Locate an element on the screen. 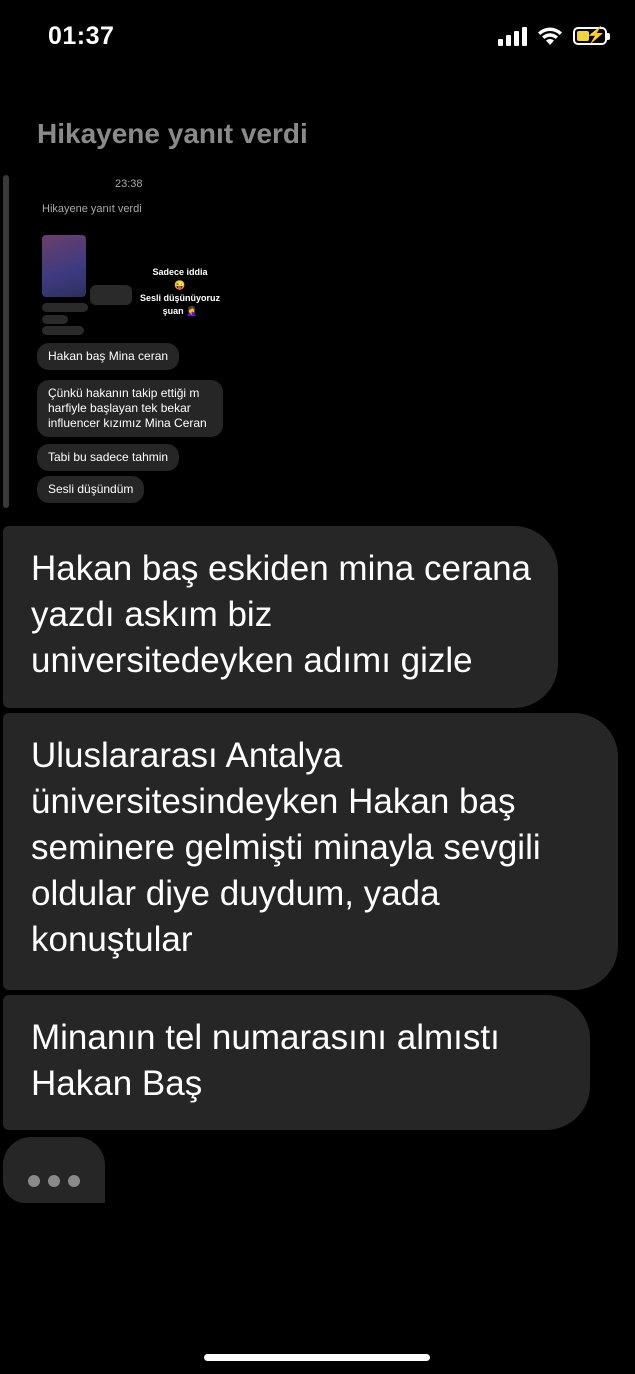 This screenshot has height=1374, width=635. shot-message: Tabi bu sadece tahmin is located at coordinates (108, 457).